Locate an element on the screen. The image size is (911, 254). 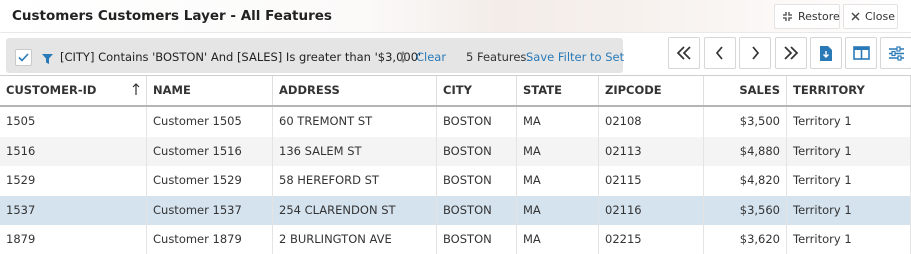
cell-name: Customer 1505 is located at coordinates (210, 122).